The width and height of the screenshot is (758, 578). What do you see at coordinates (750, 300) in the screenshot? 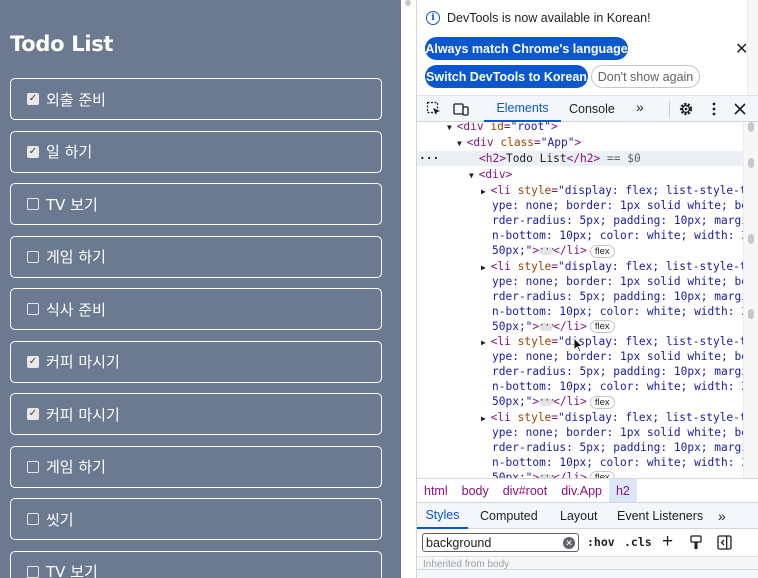
I see `dom-scrollbar` at bounding box center [750, 300].